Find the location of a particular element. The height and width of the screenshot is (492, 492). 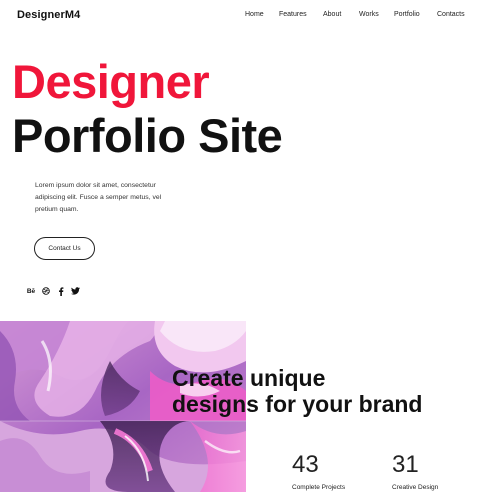

stat-label: Complete Projects is located at coordinates (319, 487).